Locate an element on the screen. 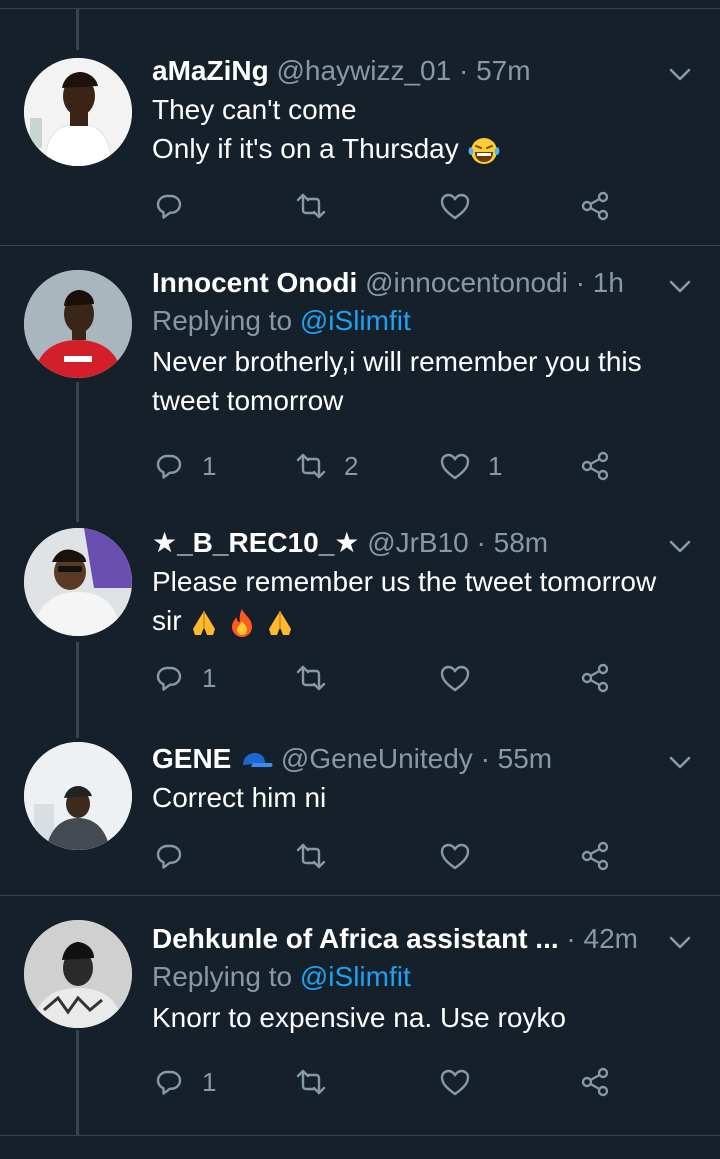 The height and width of the screenshot is (1159, 720). tweet-text-line: Only if it's on a Thursday is located at coordinates (305, 148).